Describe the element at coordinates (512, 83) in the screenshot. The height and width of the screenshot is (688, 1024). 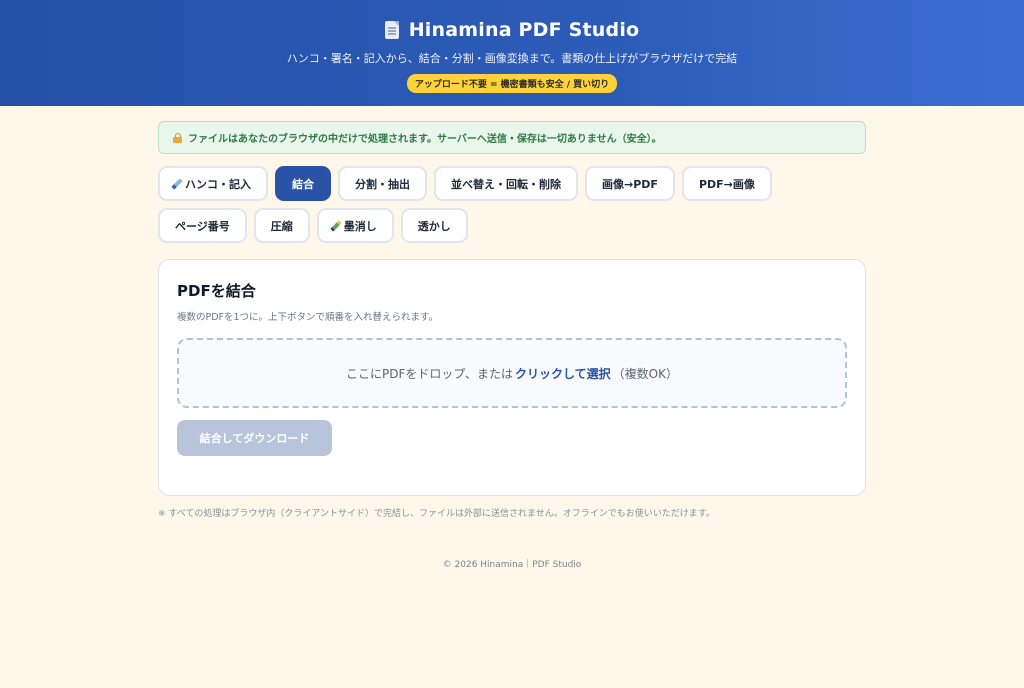
I see `header-badge: アップロード不要 = 機密書類も安全 / 買い切り` at that location.